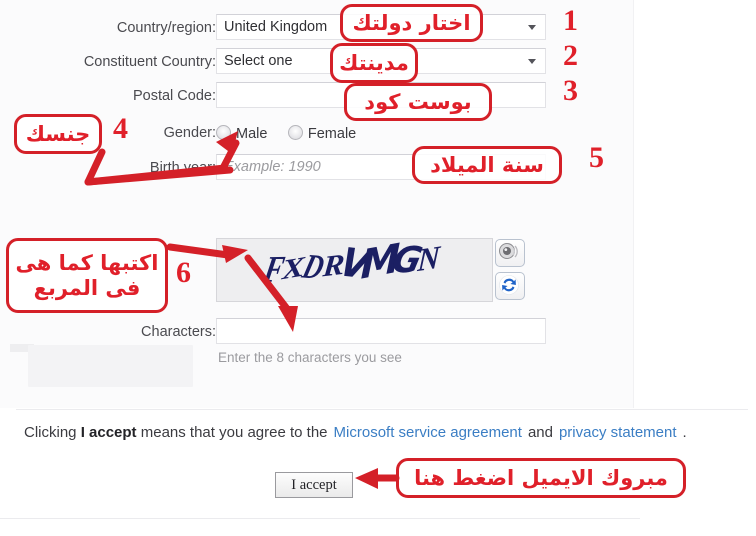 The height and width of the screenshot is (536, 756). What do you see at coordinates (366, 478) in the screenshot?
I see `arrow-accept-head` at bounding box center [366, 478].